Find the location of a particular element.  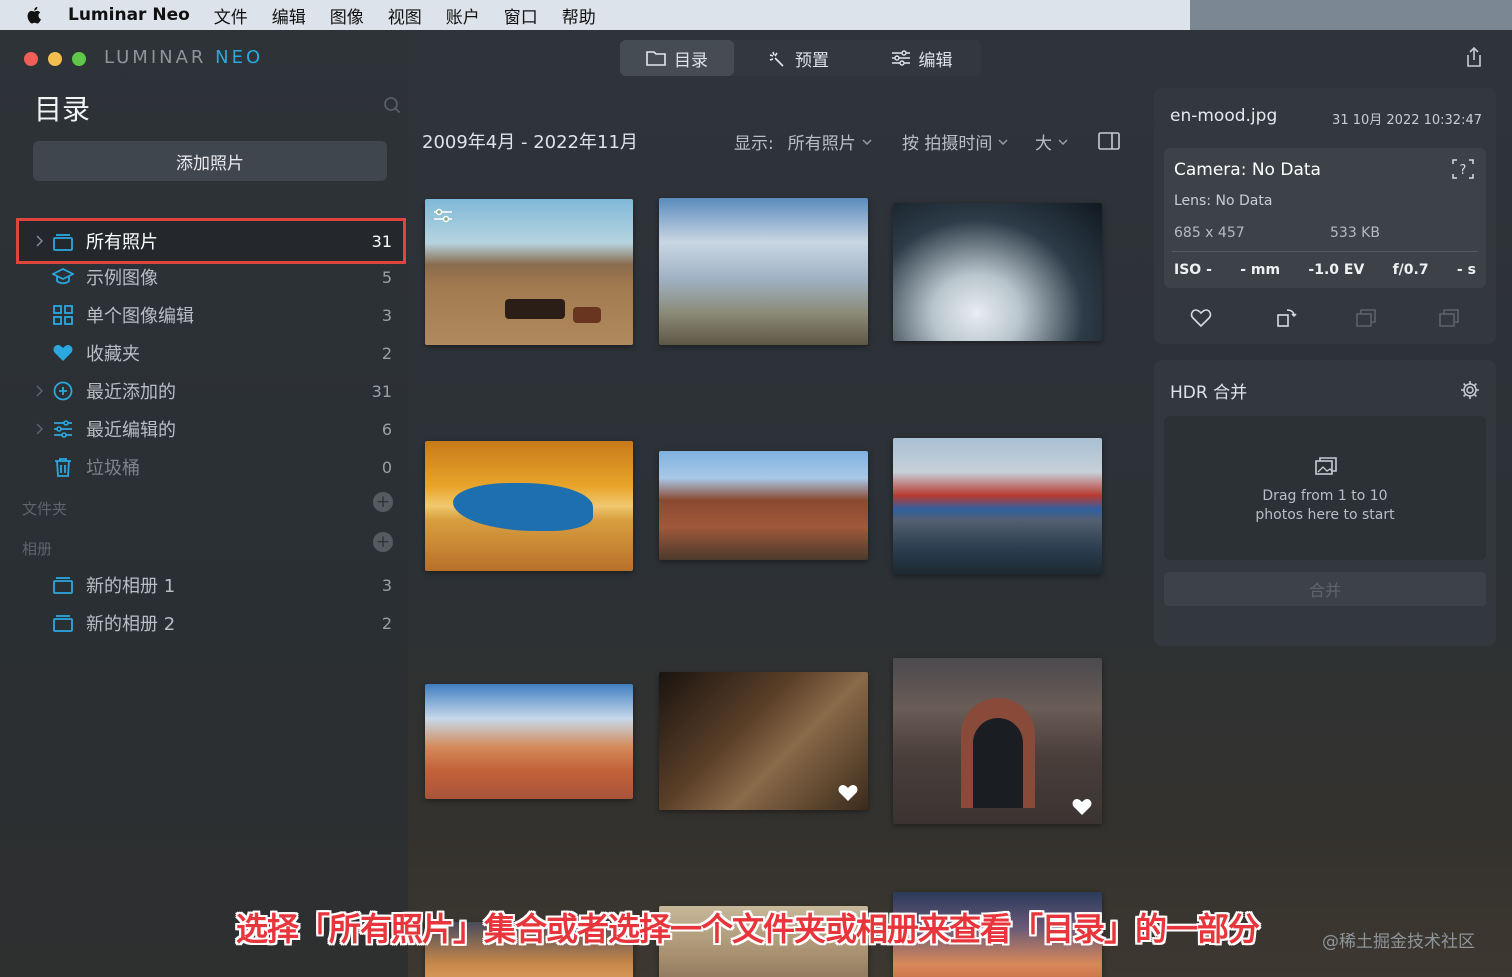

sidebar-item-favorites: 收藏夹 2 is located at coordinates (211, 353).